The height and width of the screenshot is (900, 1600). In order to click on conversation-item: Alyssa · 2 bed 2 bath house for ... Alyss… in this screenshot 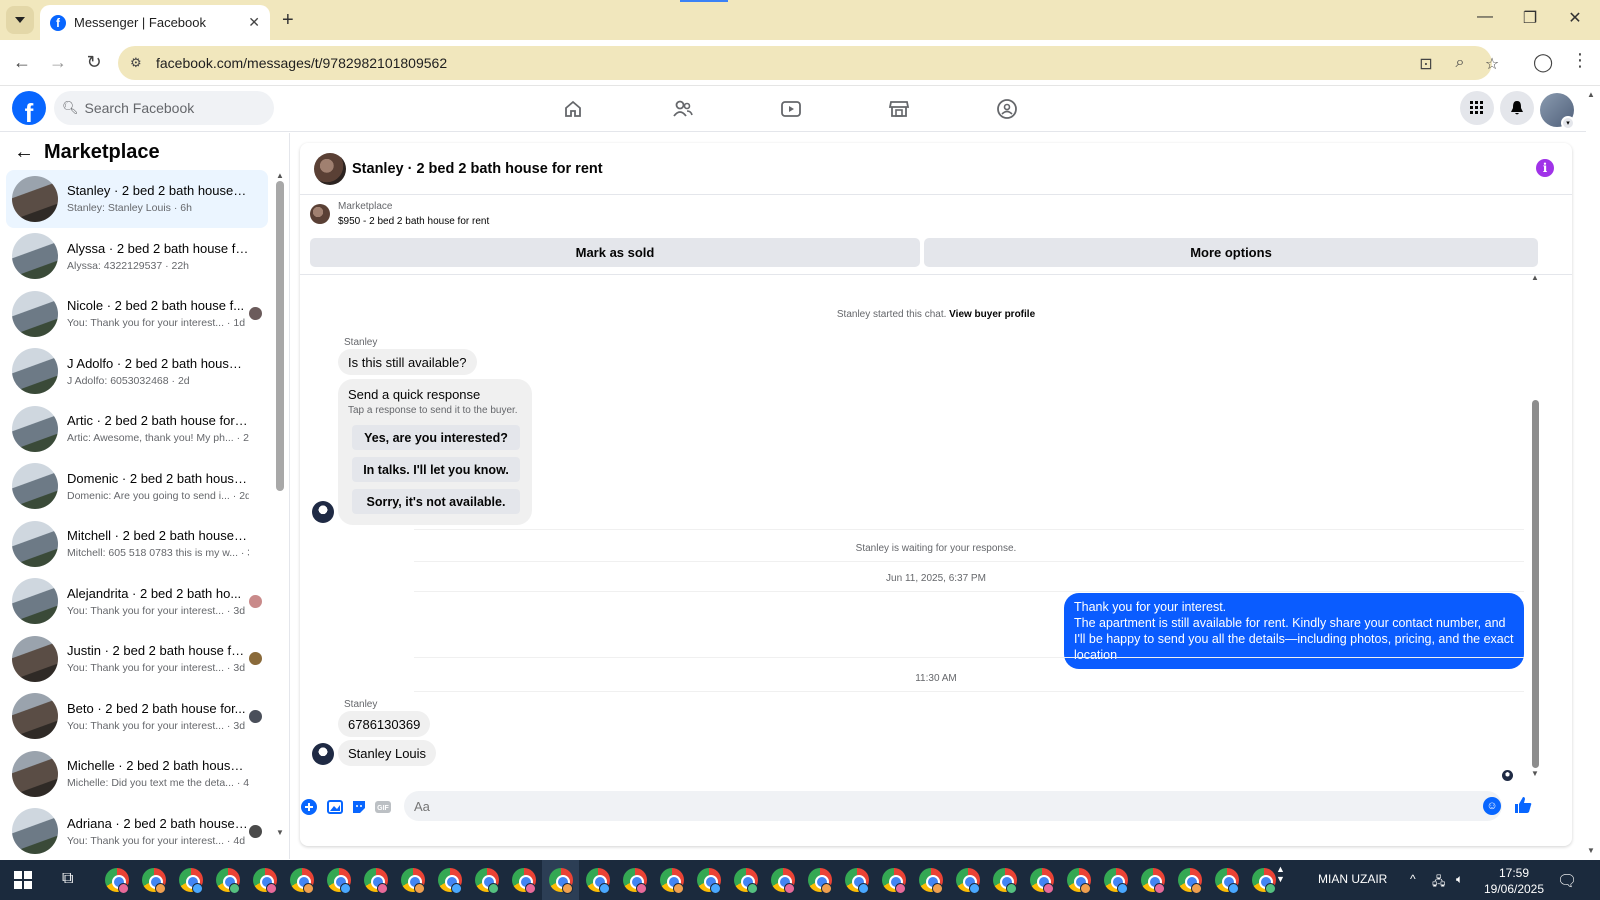, I will do `click(137, 257)`.